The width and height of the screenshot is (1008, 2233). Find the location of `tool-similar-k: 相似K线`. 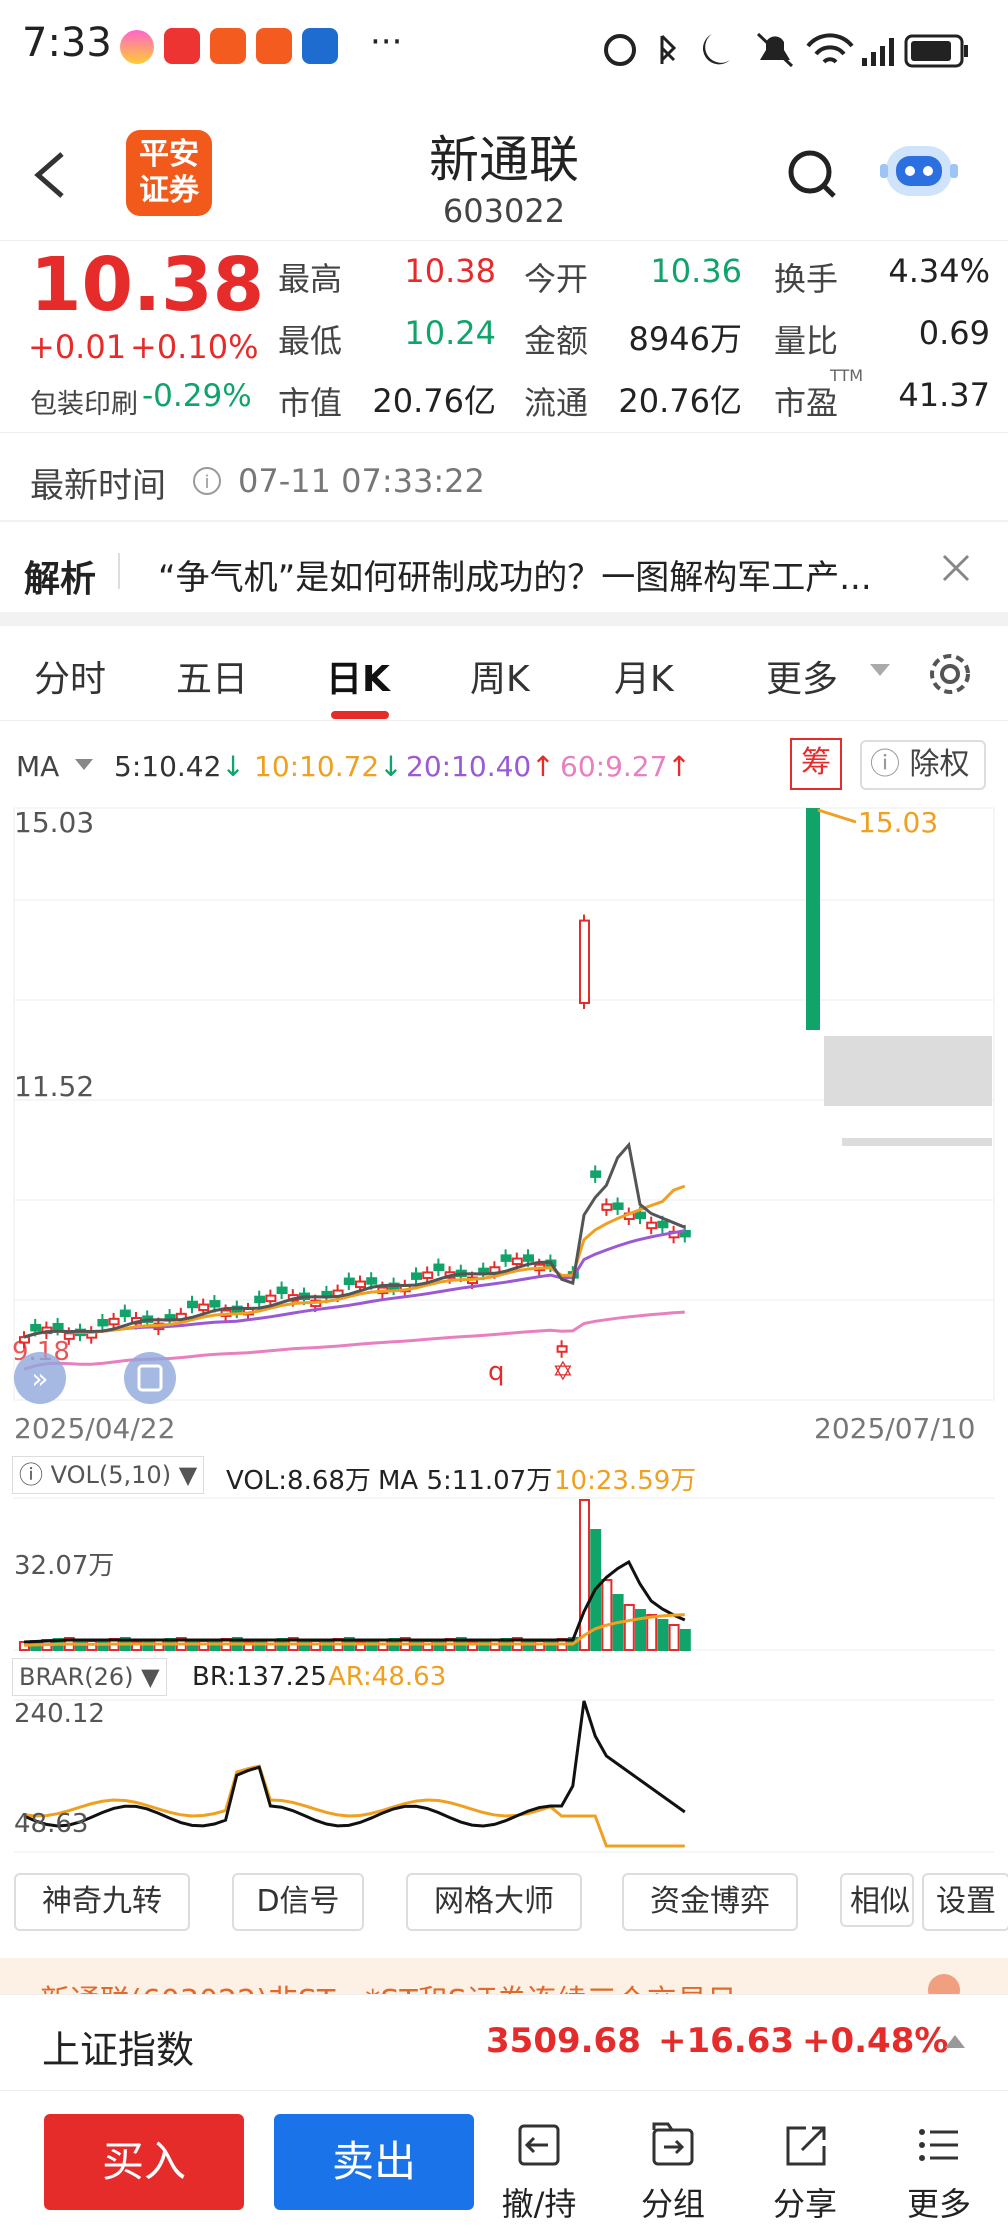

tool-similar-k: 相似K线 is located at coordinates (877, 1900).